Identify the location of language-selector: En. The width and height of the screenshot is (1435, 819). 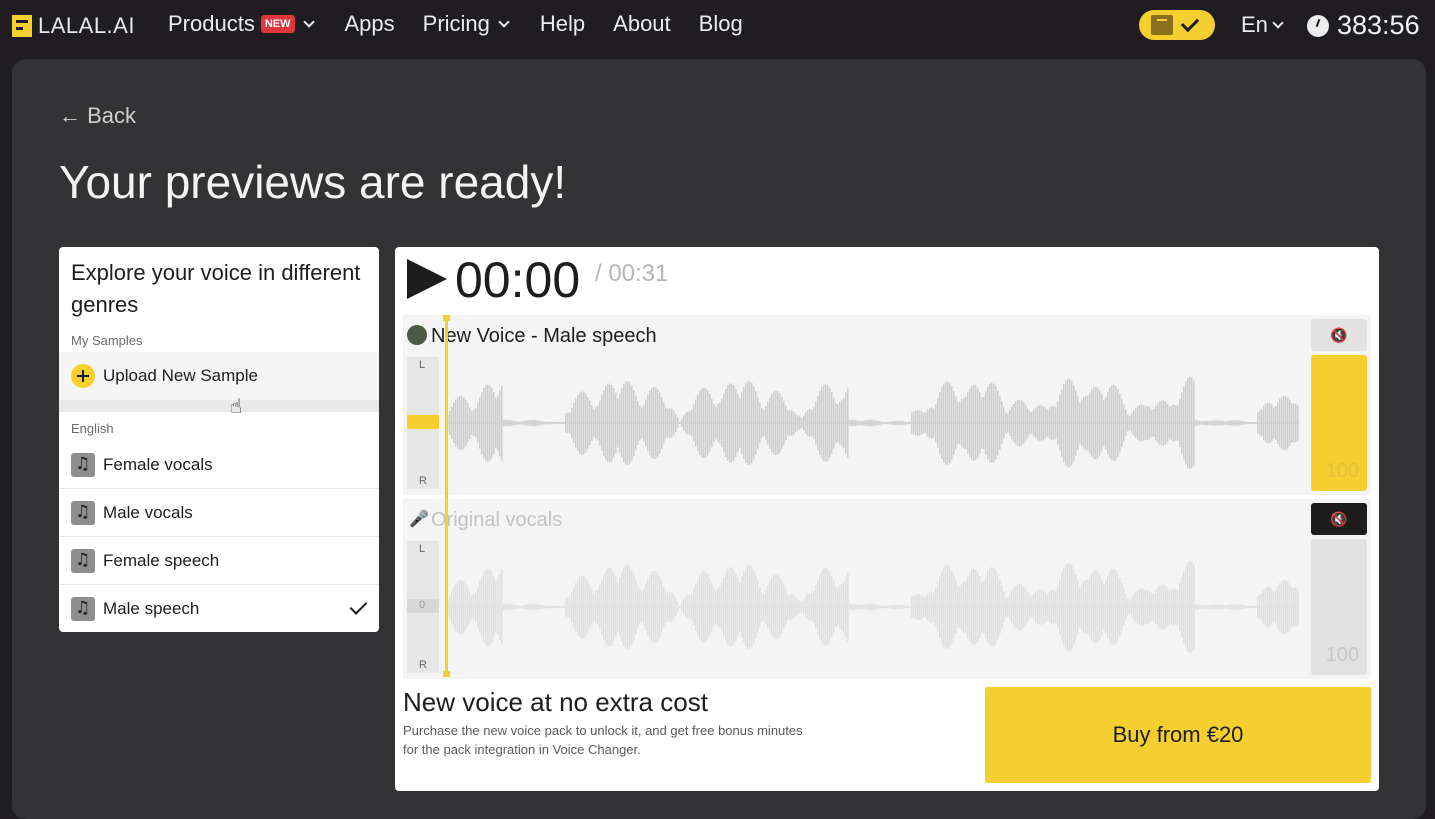
(1263, 25).